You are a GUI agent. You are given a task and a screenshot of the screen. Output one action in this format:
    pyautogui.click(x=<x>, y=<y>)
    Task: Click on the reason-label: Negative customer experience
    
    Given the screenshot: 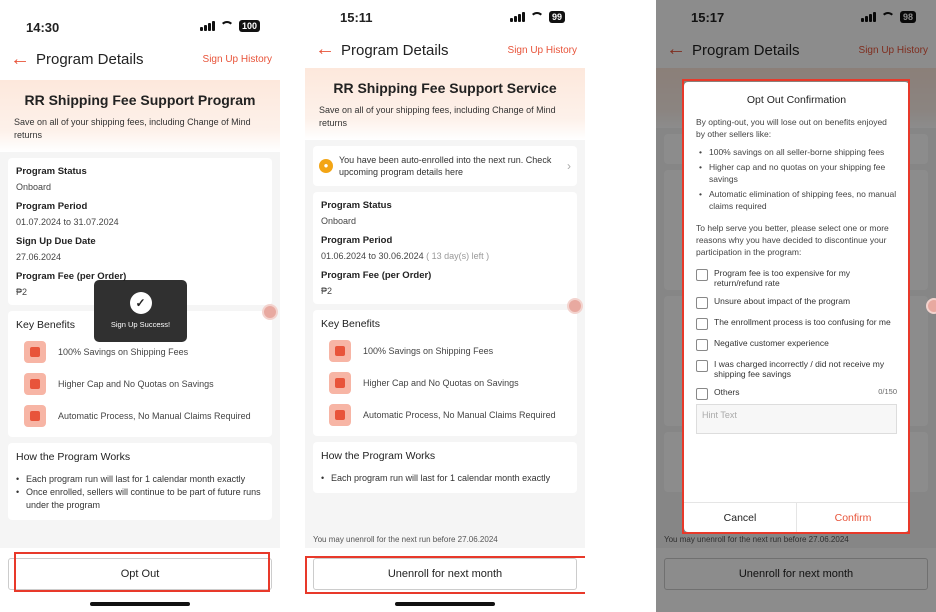 What is the action you would take?
    pyautogui.click(x=771, y=343)
    